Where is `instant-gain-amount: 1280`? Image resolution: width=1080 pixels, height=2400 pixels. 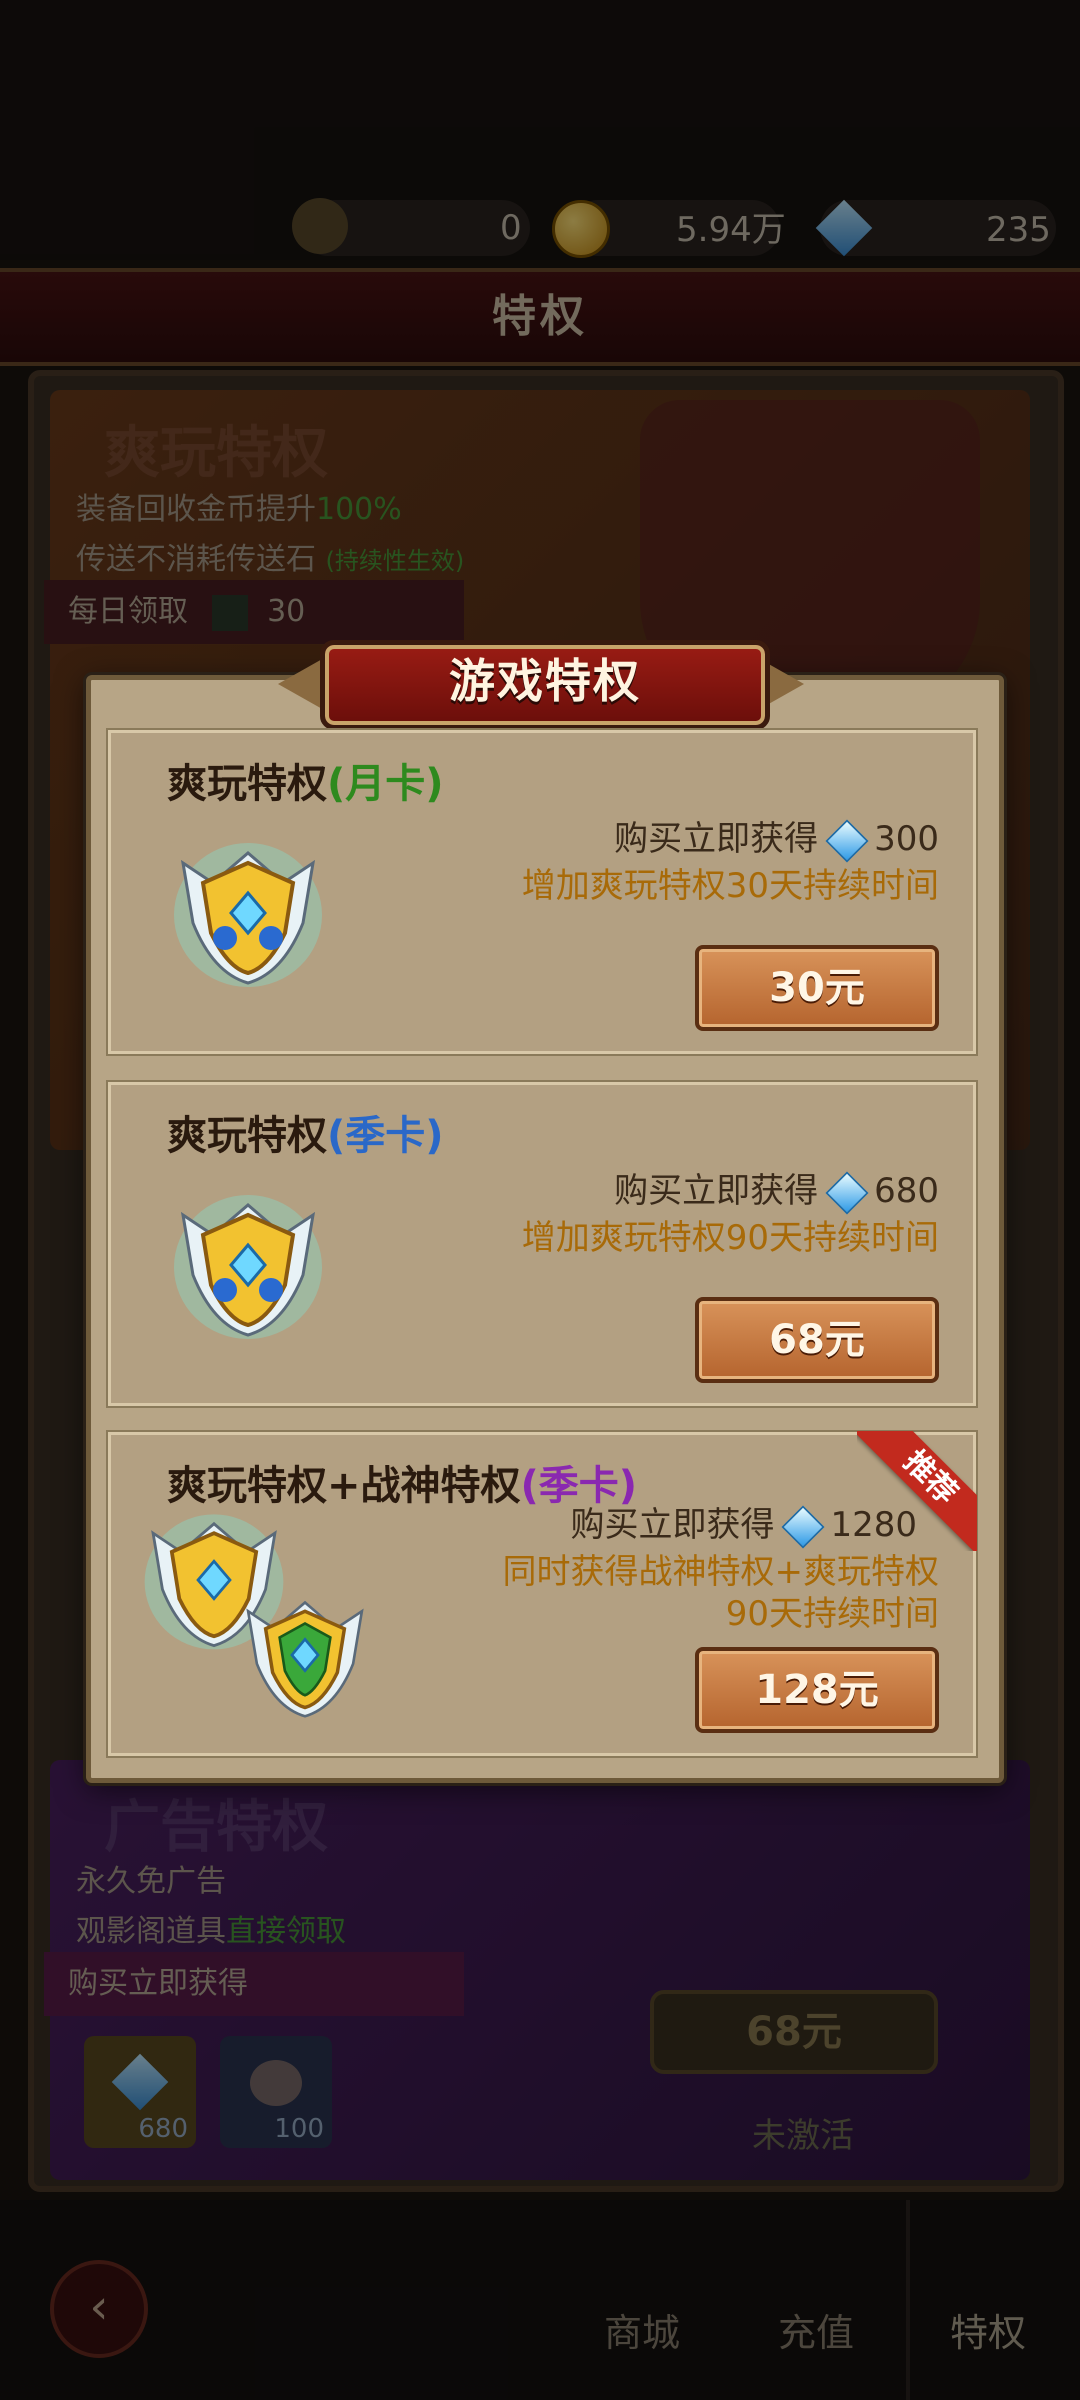
instant-gain-amount: 1280 is located at coordinates (873, 1525).